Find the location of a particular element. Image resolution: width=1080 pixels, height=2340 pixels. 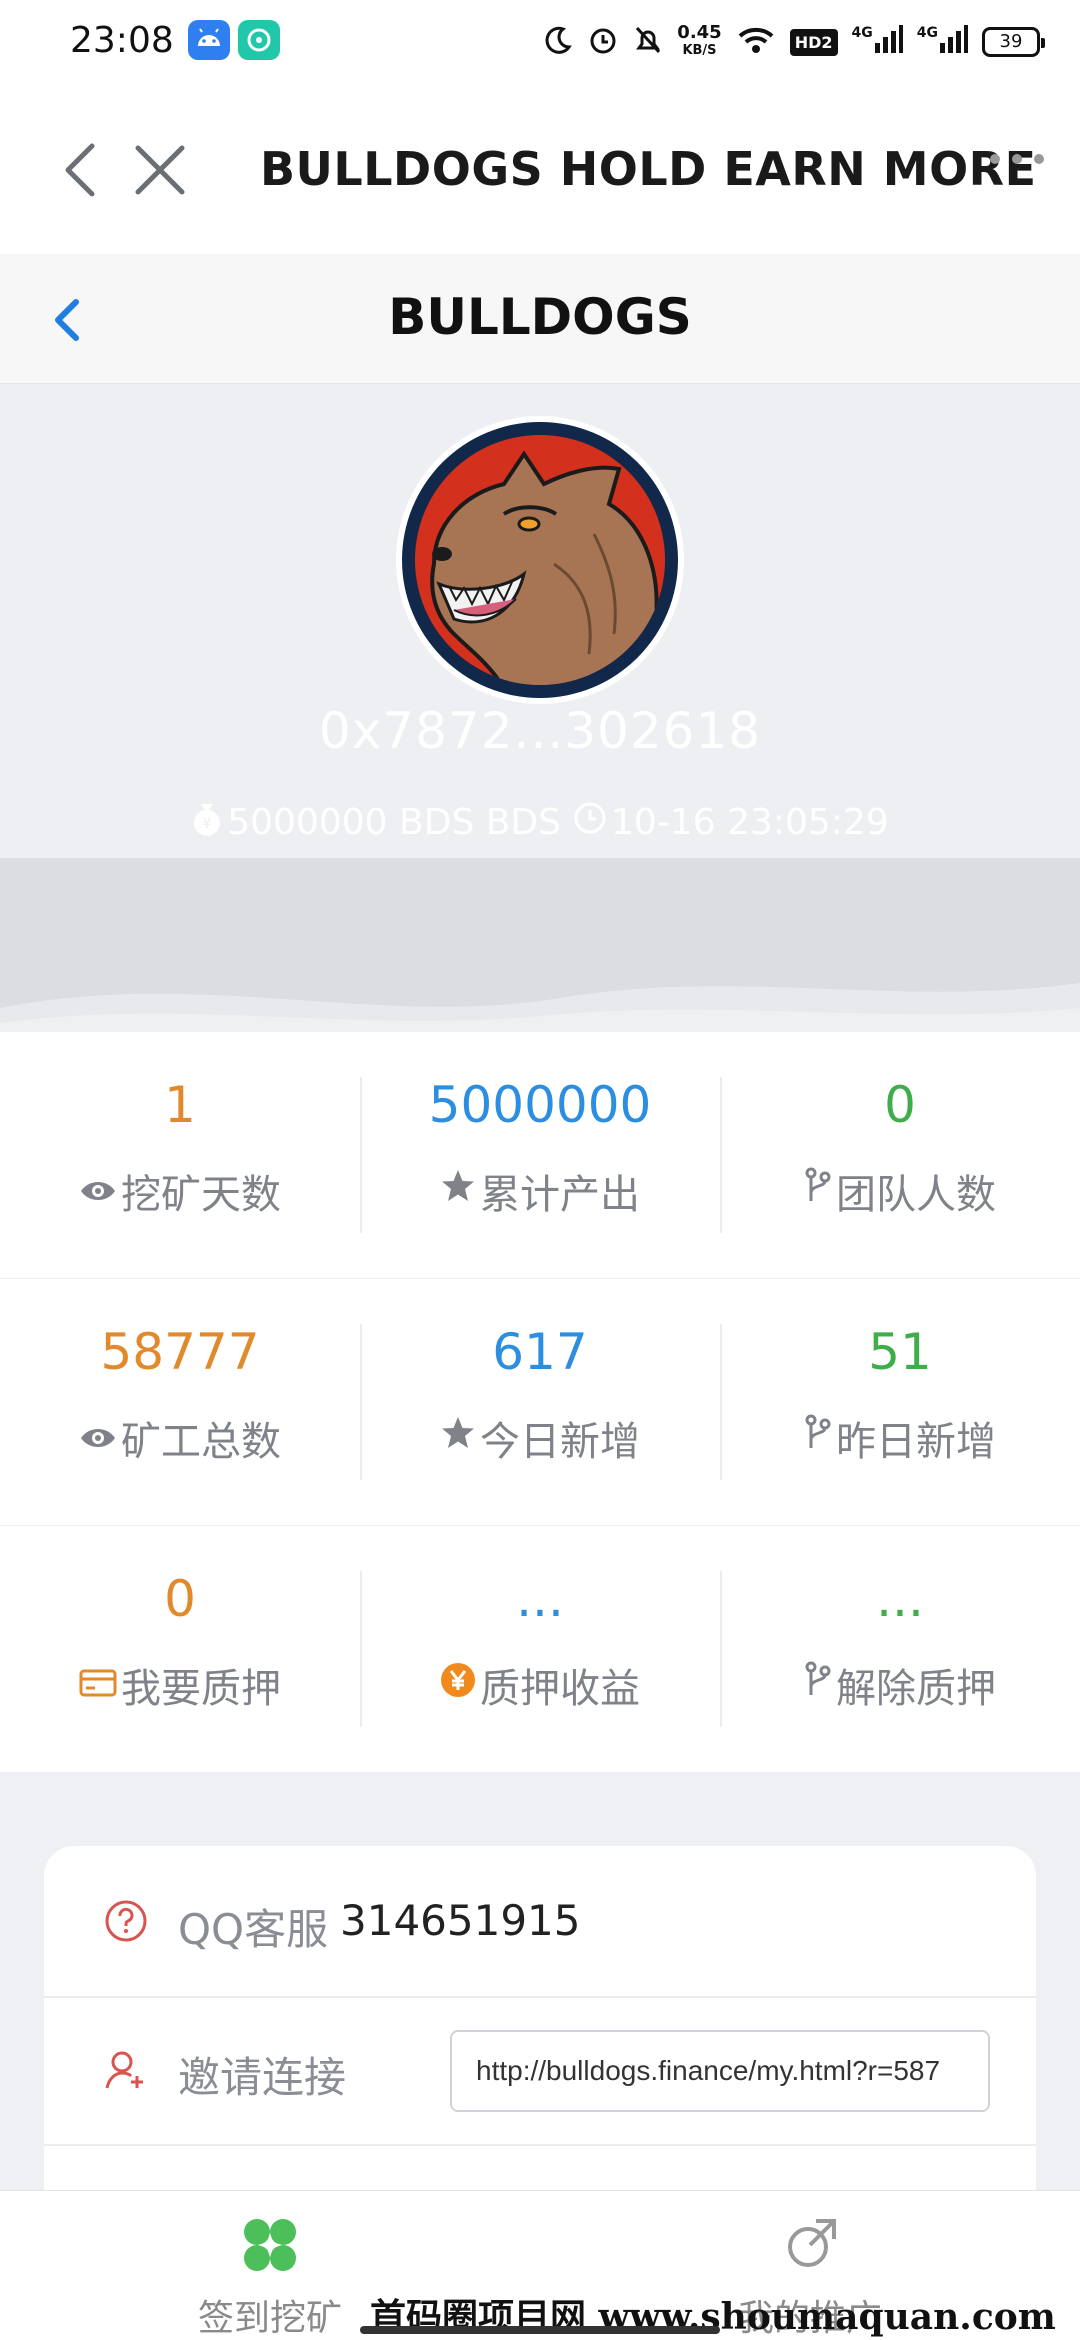

browser-title: BULLDOGS HOLD EARN MORE is located at coordinates (648, 169).